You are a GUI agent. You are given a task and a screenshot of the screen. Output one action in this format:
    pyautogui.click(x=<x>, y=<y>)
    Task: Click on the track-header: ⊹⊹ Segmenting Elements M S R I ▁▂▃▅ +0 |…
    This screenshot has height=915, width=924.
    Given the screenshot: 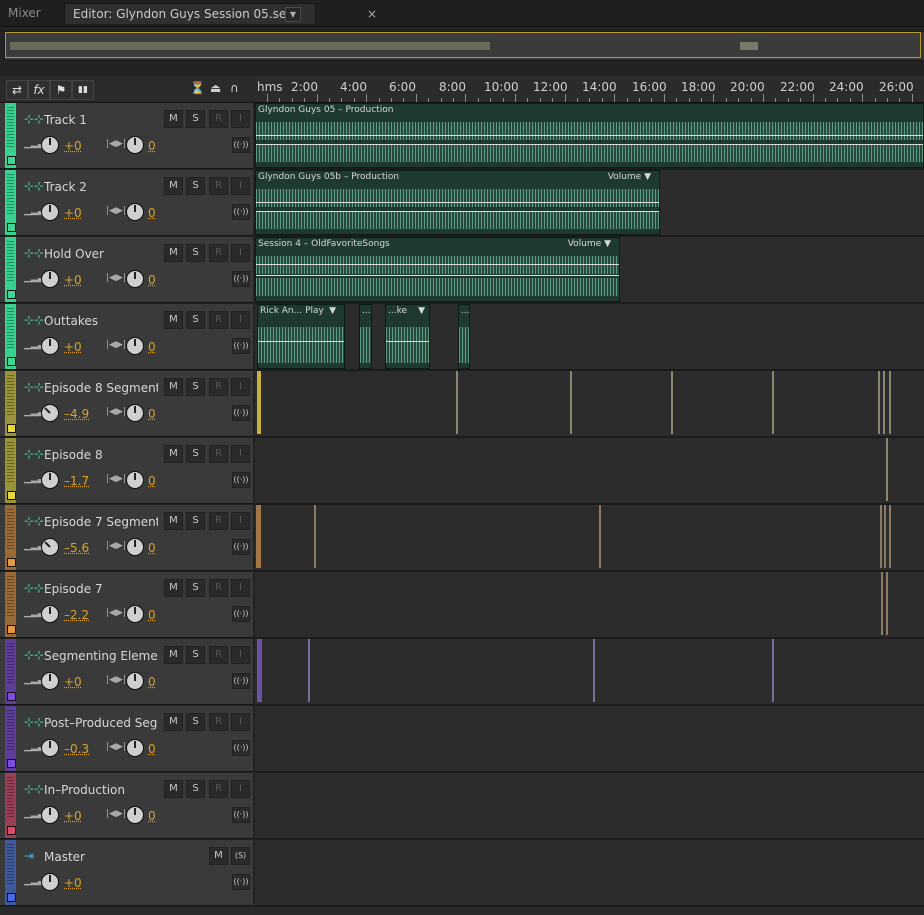 What is the action you would take?
    pyautogui.click(x=126, y=672)
    